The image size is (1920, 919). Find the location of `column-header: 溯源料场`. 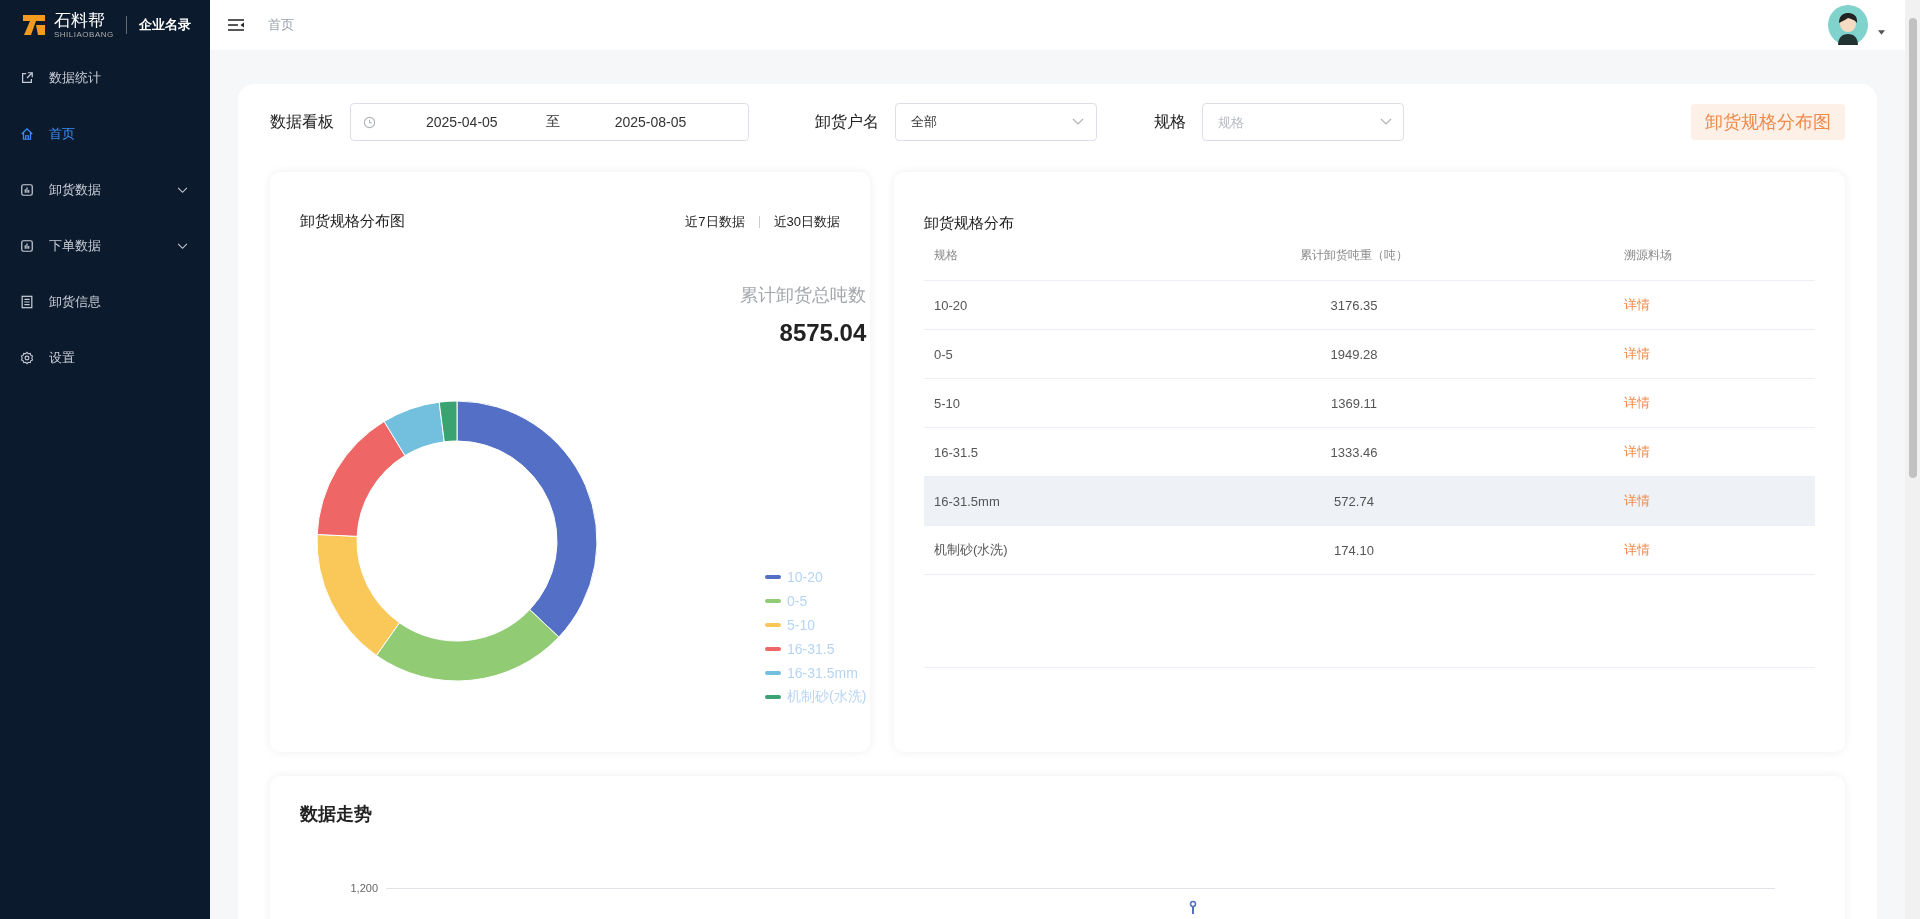

column-header: 溯源料场 is located at coordinates (1647, 255).